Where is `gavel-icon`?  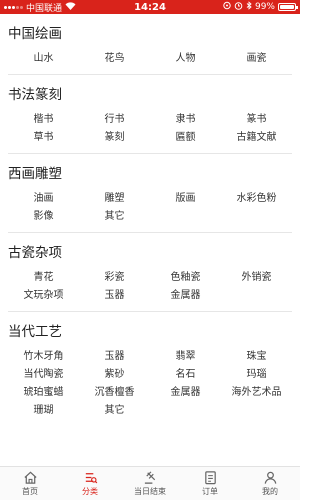
gavel-icon is located at coordinates (149, 477).